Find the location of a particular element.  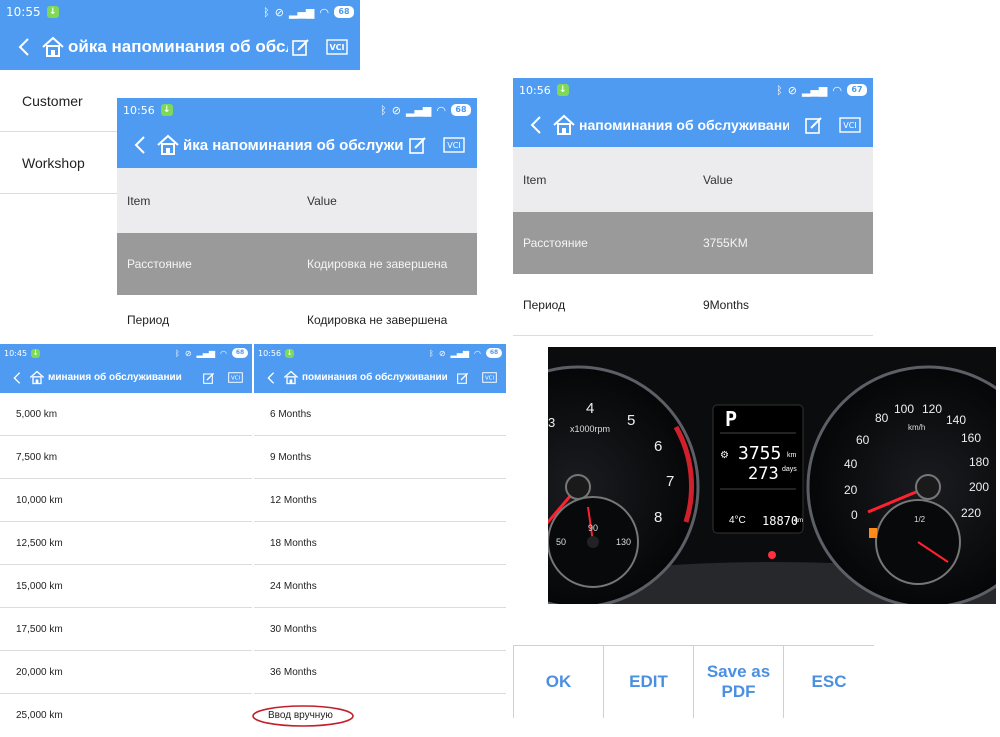

app-bar: поминания об обслуживании VCI is located at coordinates (380, 377).